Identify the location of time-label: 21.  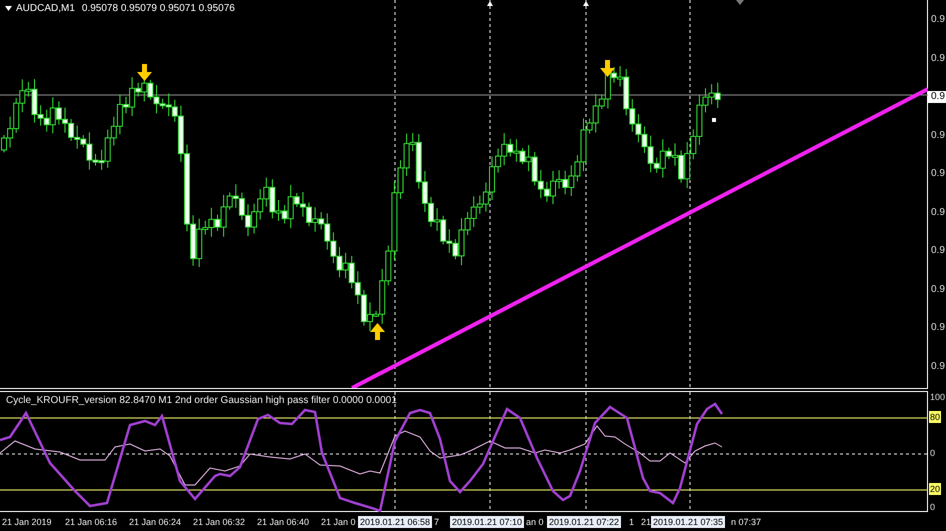
(646, 522).